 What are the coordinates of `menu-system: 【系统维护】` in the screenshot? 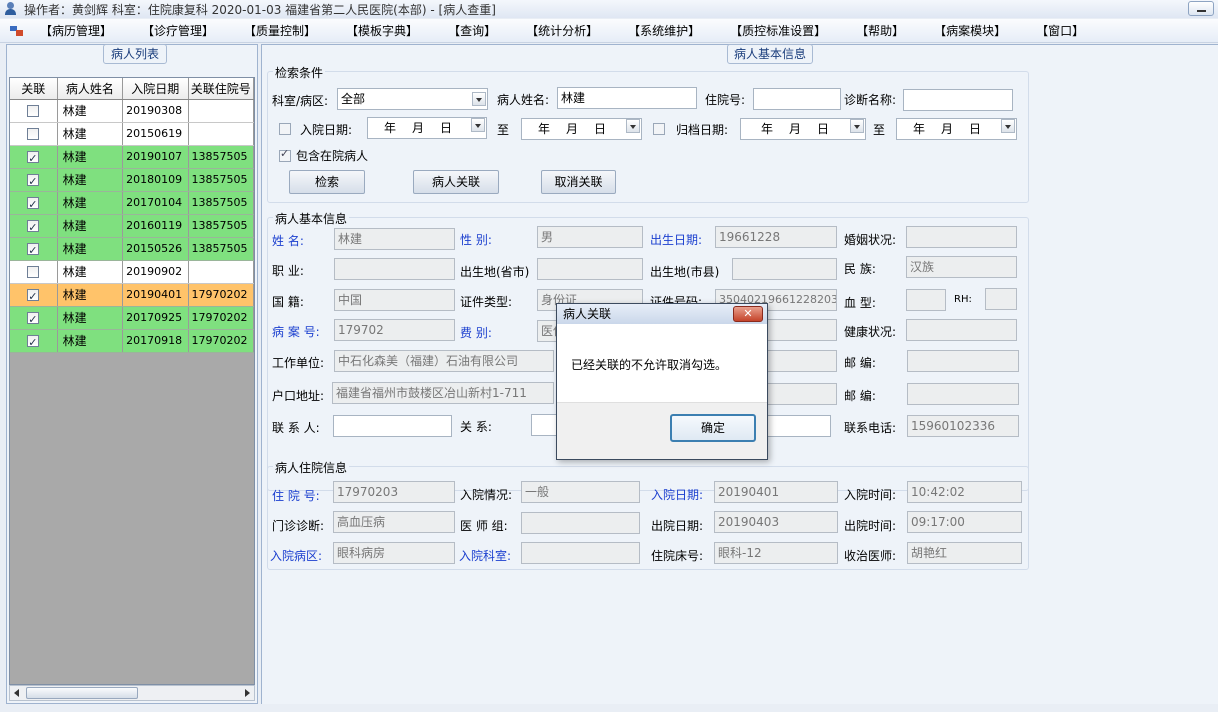 It's located at (664, 30).